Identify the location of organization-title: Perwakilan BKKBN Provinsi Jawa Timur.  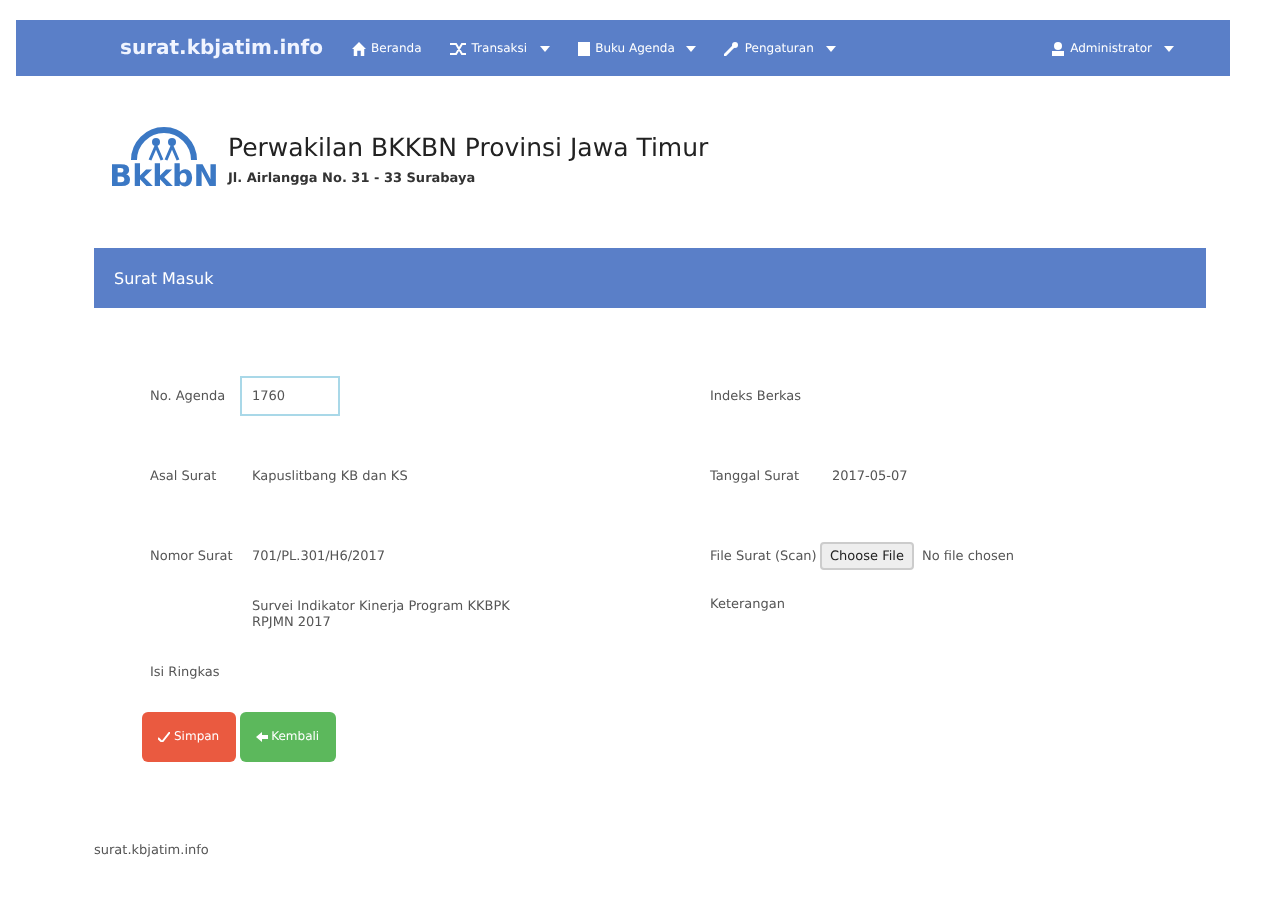
(468, 146).